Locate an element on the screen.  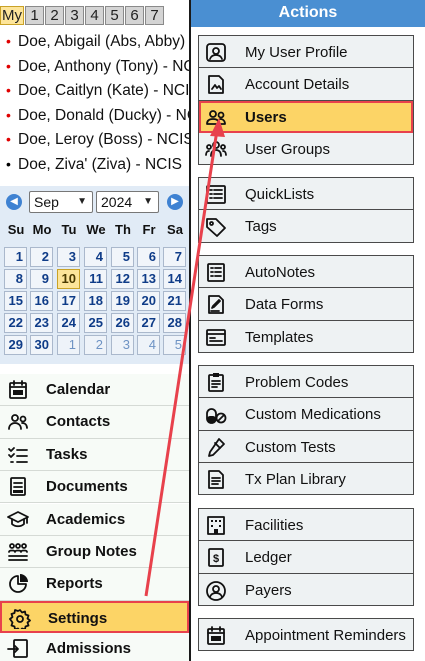
chevron-down-icon: ▼ is located at coordinates (148, 201).